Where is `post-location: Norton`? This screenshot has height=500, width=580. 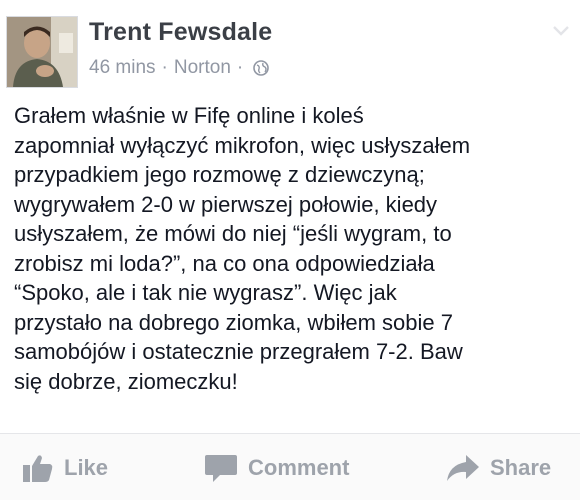
post-location: Norton is located at coordinates (202, 68).